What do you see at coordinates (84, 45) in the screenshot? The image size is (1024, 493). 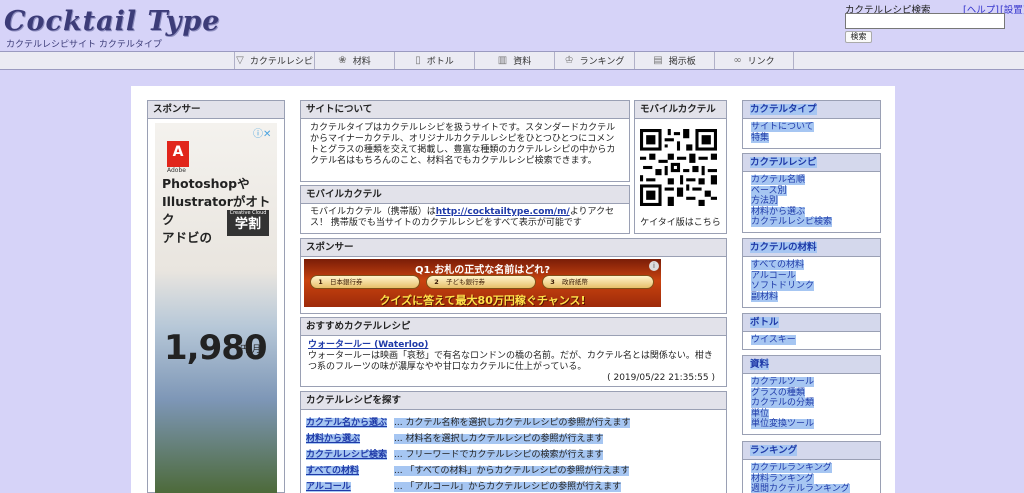 I see `site-tagline: カクテルレシピサイト カクテルタイプ` at bounding box center [84, 45].